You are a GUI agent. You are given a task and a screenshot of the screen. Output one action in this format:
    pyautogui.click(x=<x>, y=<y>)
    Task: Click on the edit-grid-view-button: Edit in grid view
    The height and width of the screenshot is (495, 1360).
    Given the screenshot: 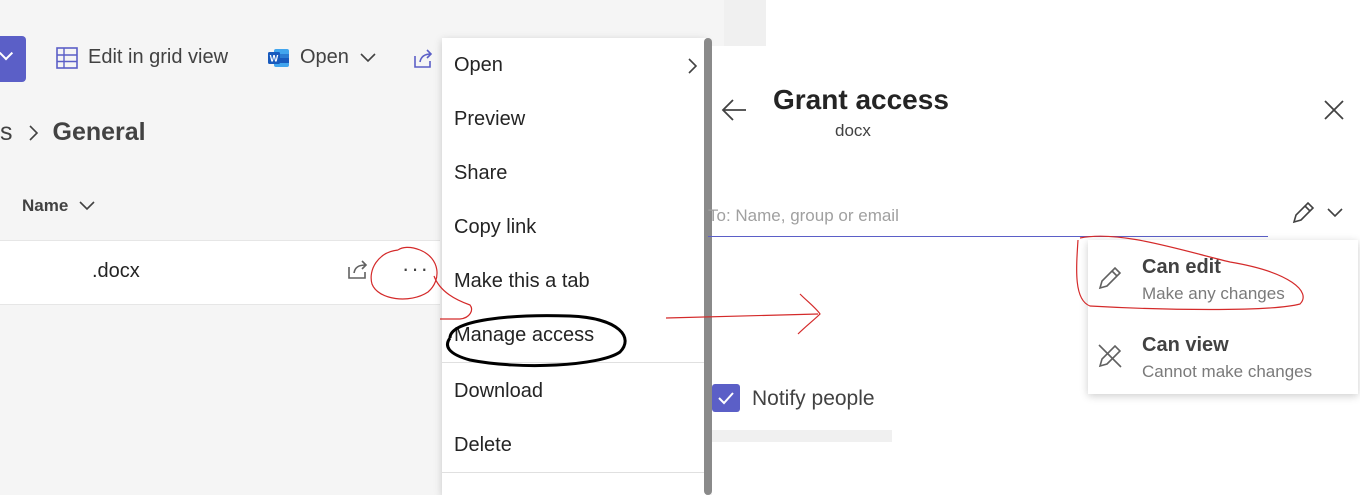 What is the action you would take?
    pyautogui.click(x=142, y=57)
    